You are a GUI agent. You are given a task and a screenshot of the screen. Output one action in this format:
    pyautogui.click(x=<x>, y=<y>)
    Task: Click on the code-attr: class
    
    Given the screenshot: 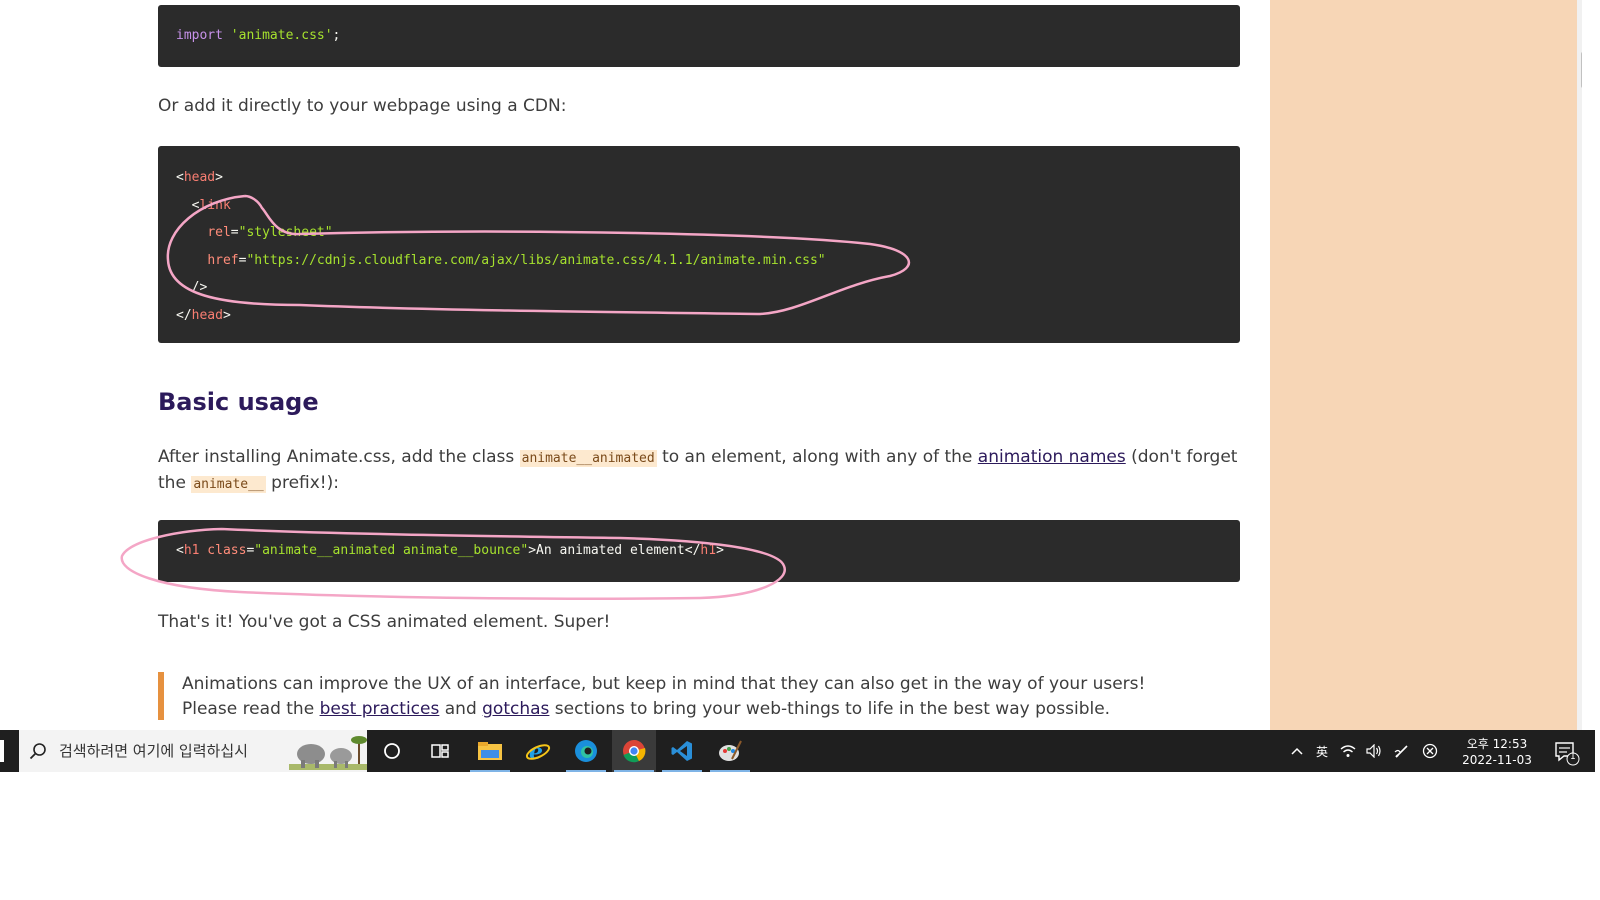 What is the action you would take?
    pyautogui.click(x=223, y=550)
    